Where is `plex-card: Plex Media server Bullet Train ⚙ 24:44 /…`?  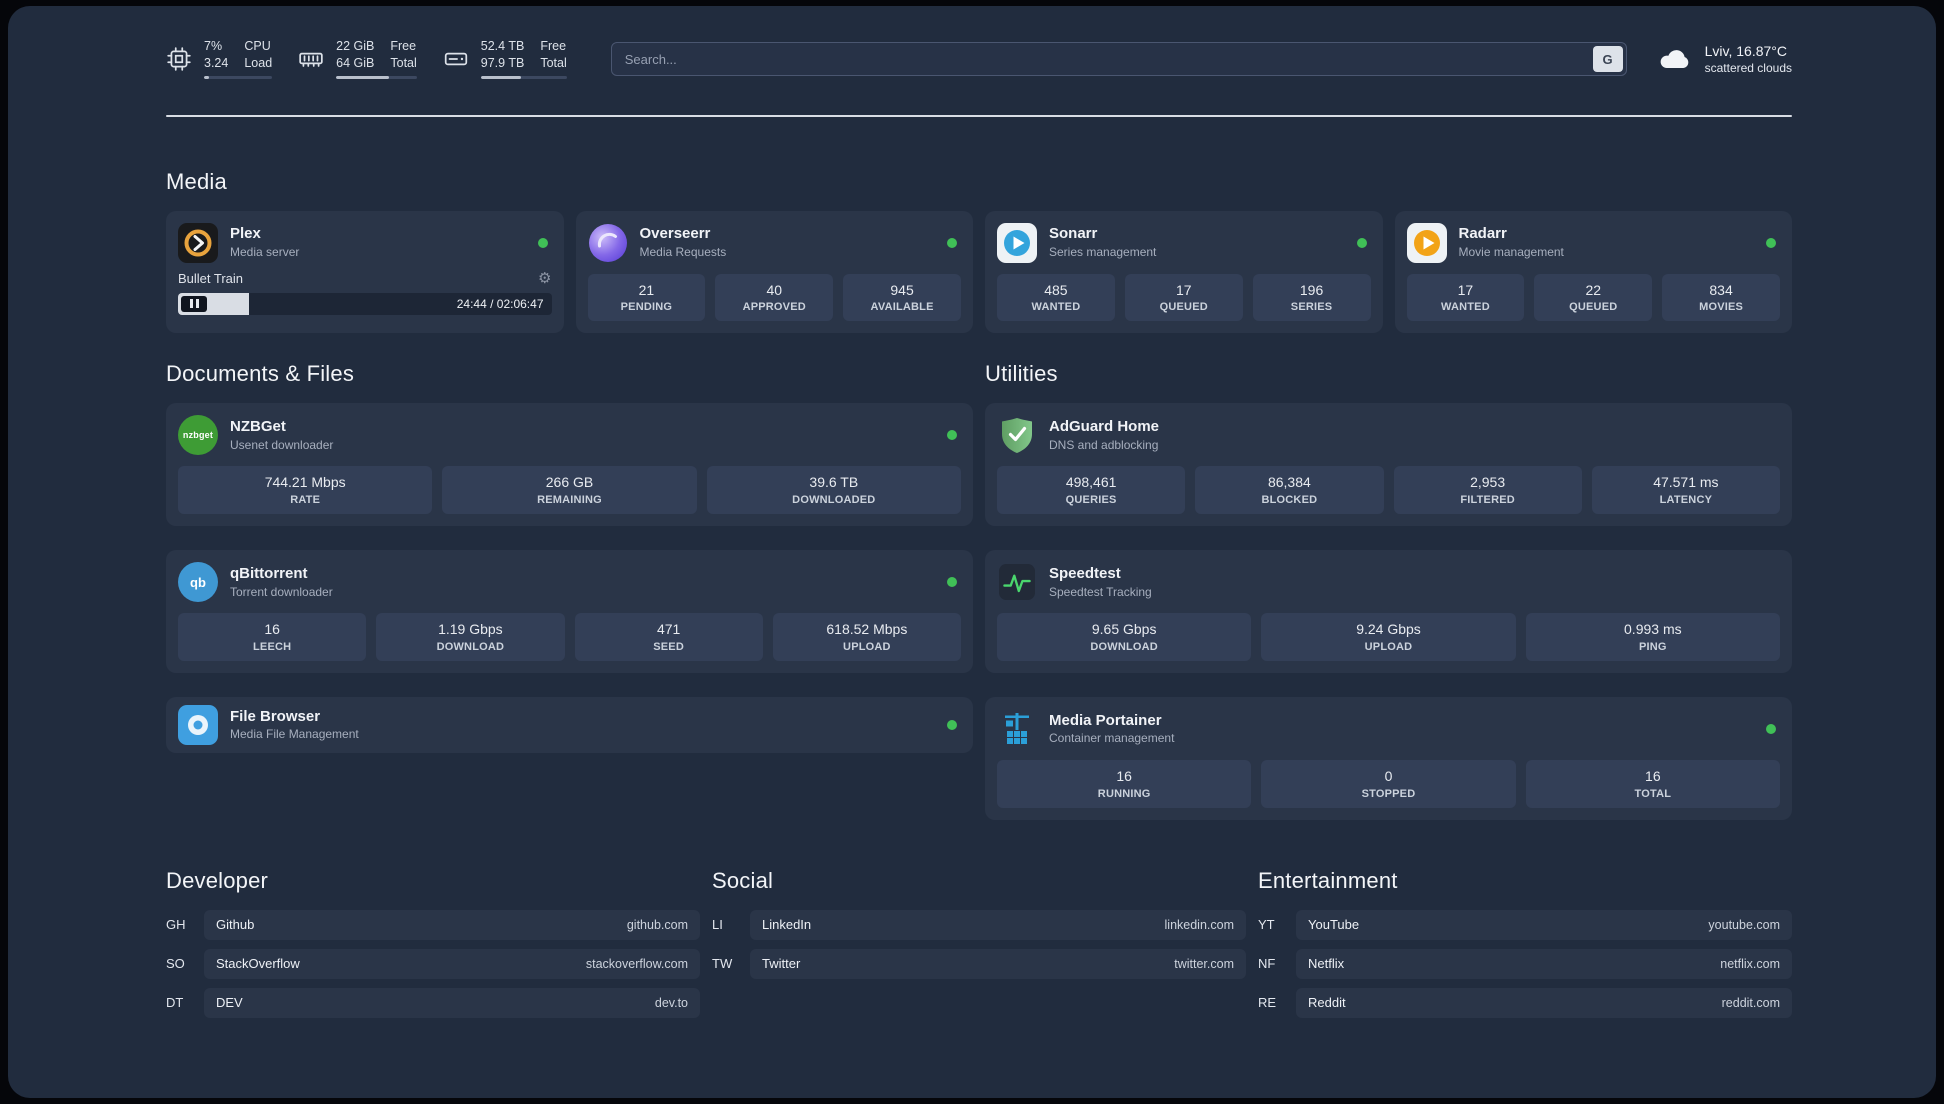 plex-card: Plex Media server Bullet Train ⚙ 24:44 /… is located at coordinates (365, 272).